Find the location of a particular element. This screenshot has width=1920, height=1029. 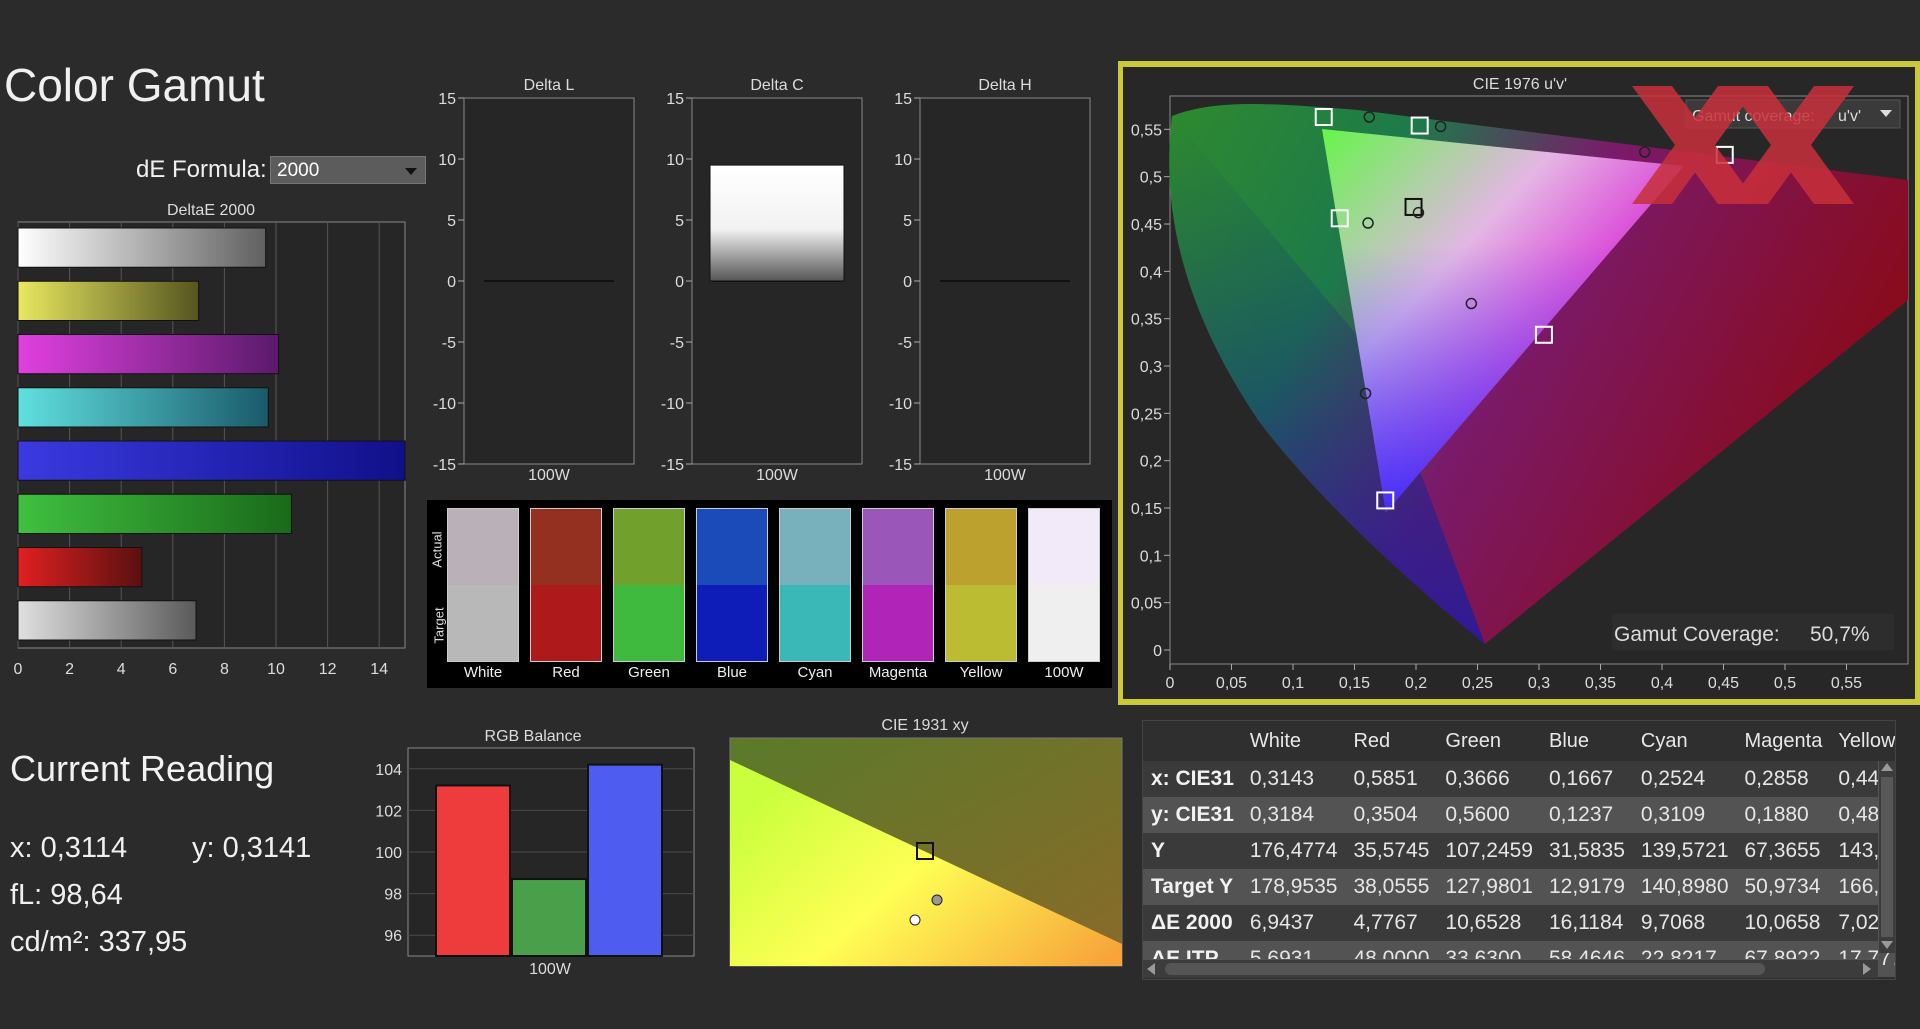

table-row-label: ΔE 2000 is located at coordinates (1192, 923).